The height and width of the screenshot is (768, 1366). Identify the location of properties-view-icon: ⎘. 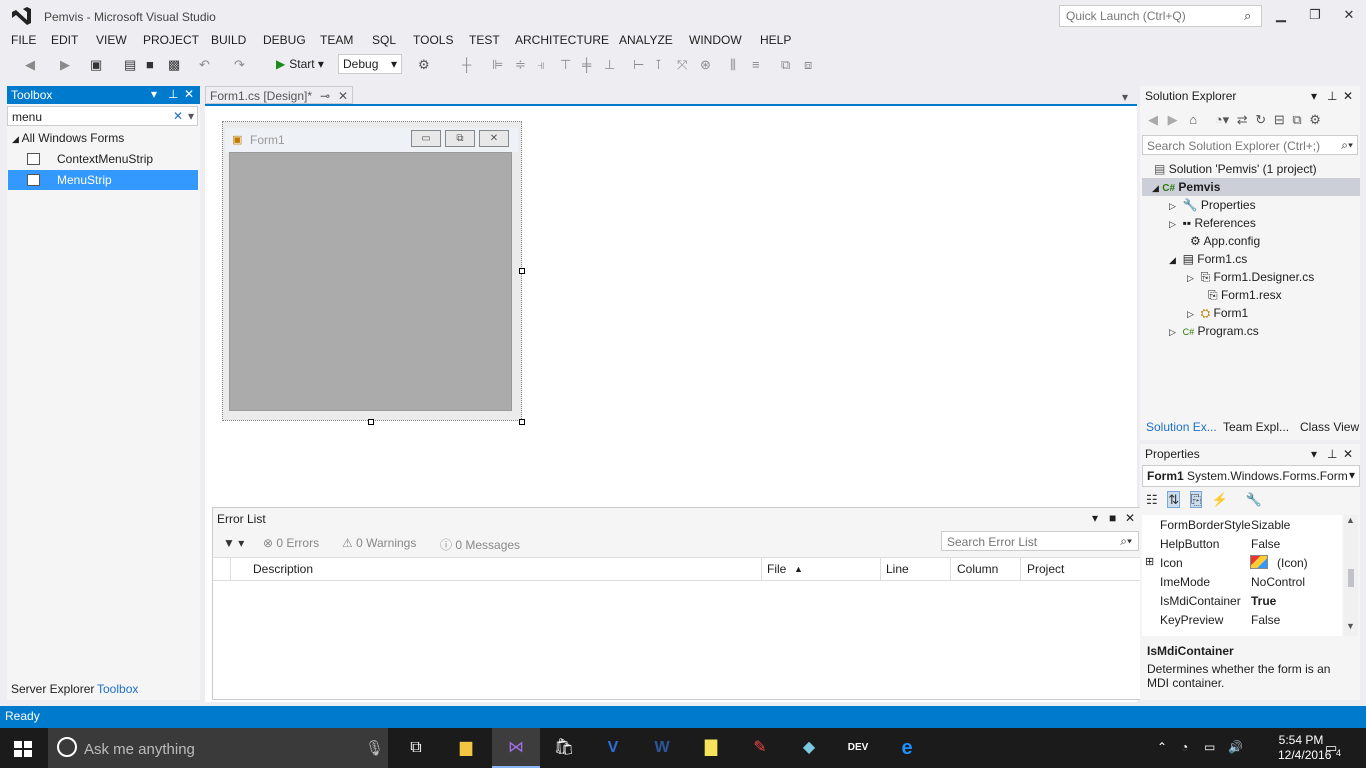
(1196, 499).